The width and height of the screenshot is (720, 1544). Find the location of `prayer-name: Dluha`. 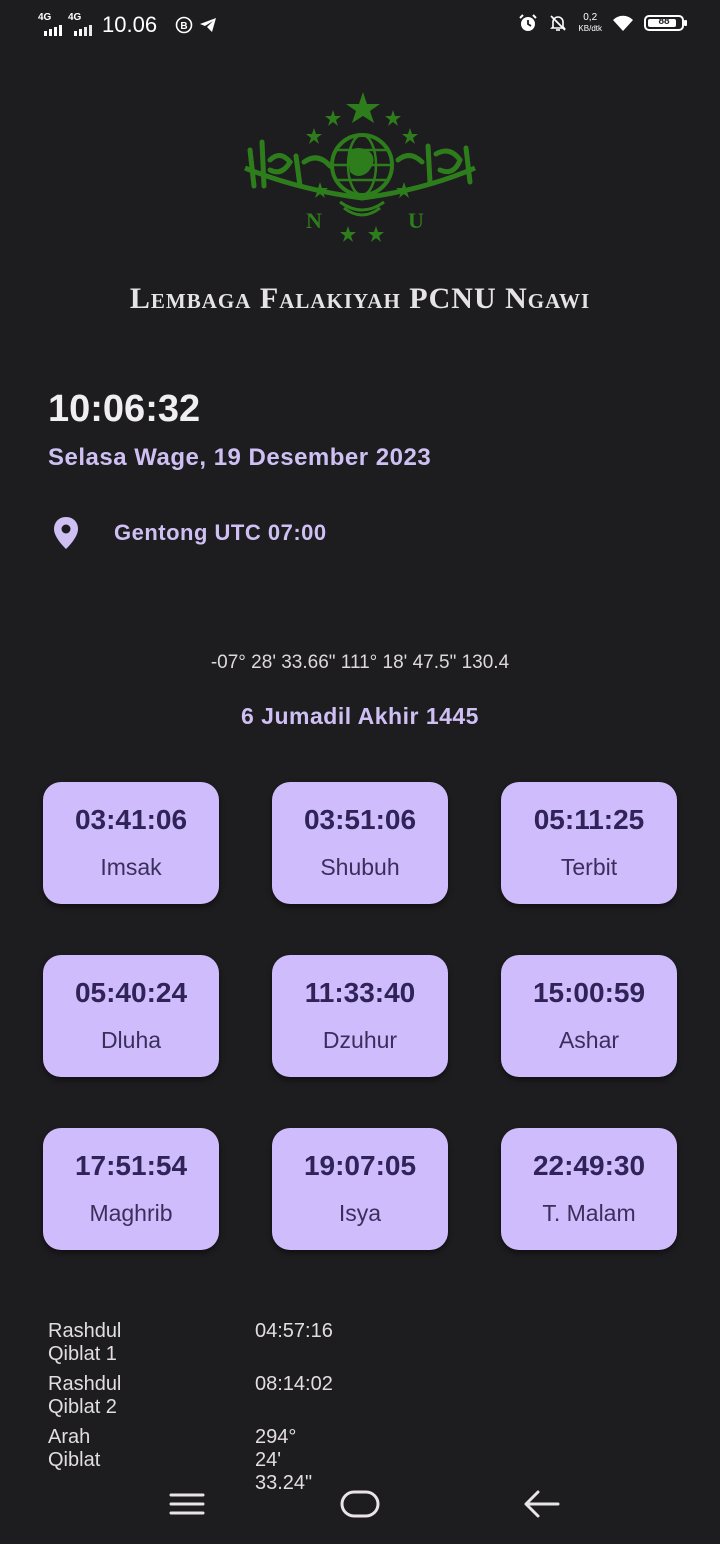

prayer-name: Dluha is located at coordinates (131, 1040).